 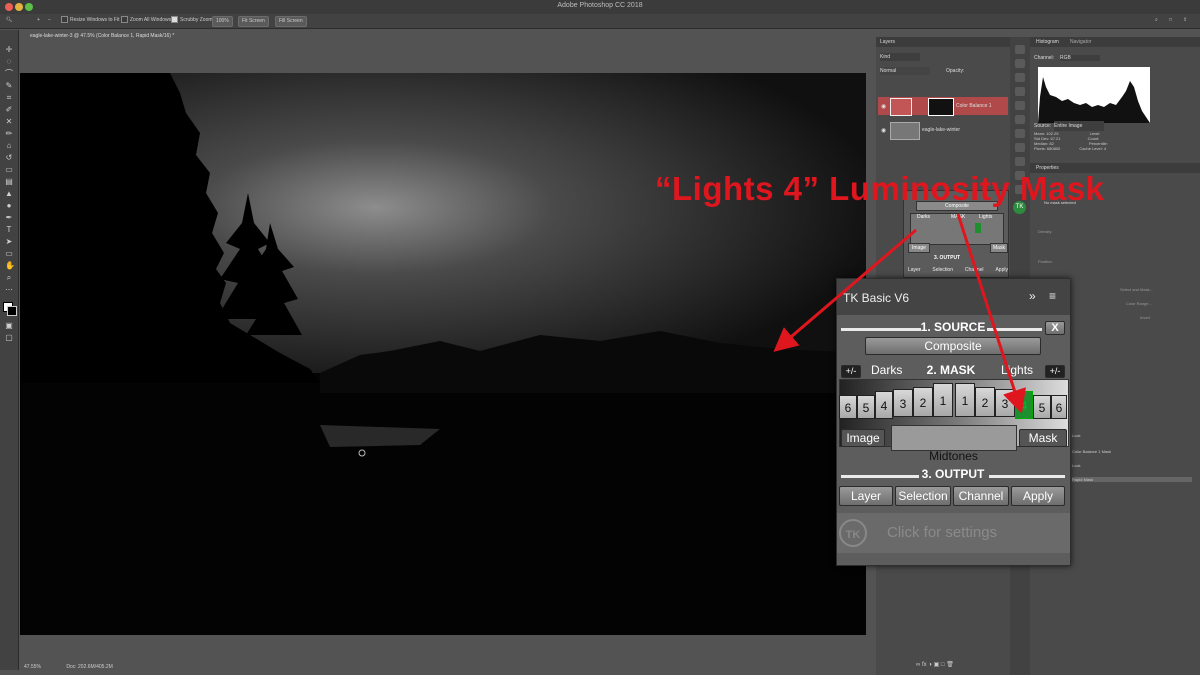 What do you see at coordinates (253, 21) in the screenshot?
I see `fit-screen-button: Fit Screen` at bounding box center [253, 21].